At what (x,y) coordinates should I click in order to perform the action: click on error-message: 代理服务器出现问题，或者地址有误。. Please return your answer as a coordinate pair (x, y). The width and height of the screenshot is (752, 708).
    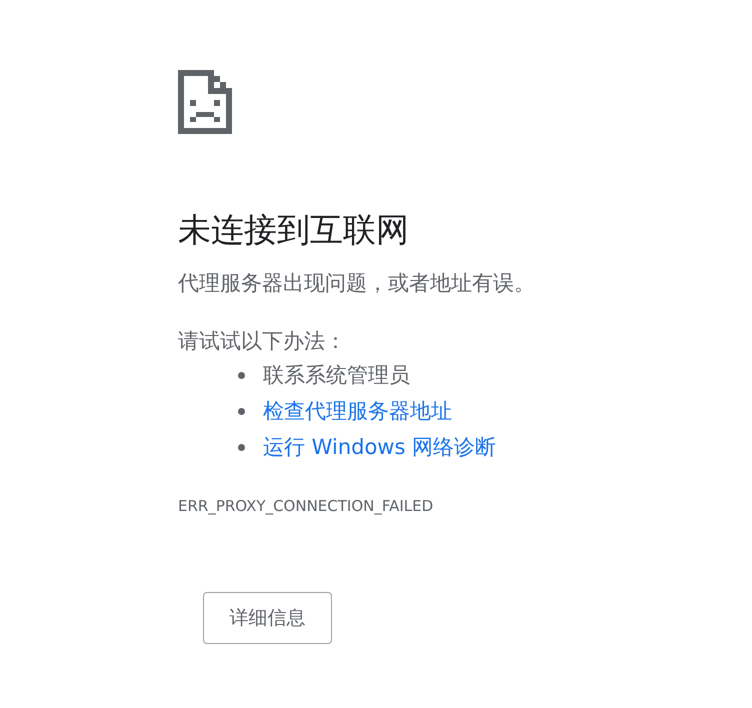
    Looking at the image, I should click on (356, 283).